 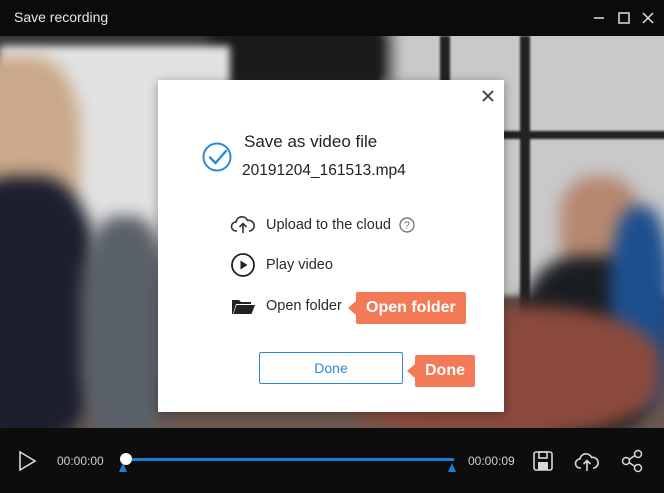 I want to click on play-circle-icon, so click(x=243, y=265).